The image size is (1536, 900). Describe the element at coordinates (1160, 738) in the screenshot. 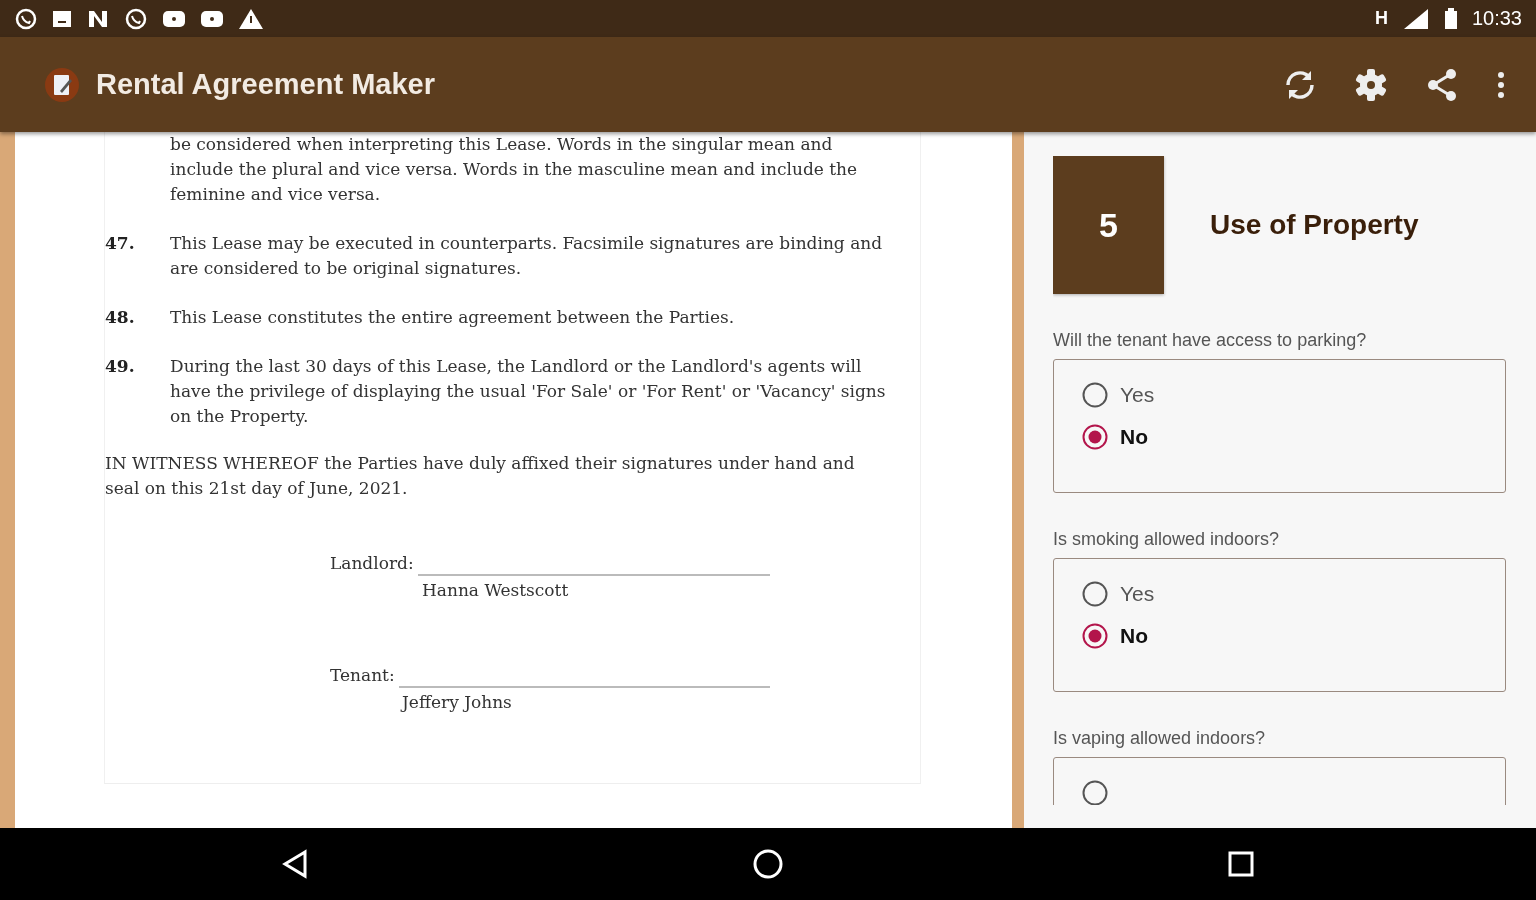

I see `question-label: Is vaping allowed indoors?` at that location.